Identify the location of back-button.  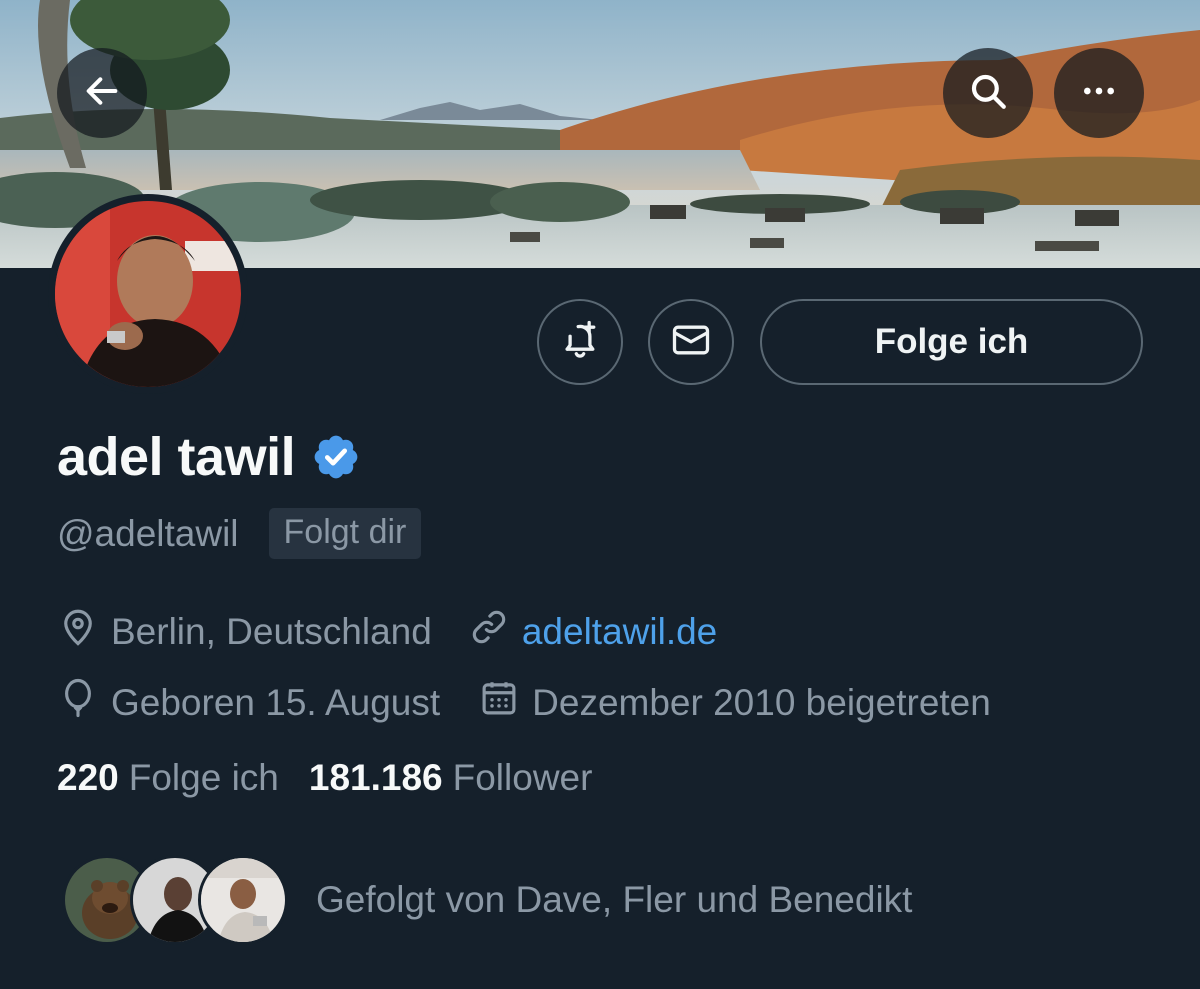
(102, 93).